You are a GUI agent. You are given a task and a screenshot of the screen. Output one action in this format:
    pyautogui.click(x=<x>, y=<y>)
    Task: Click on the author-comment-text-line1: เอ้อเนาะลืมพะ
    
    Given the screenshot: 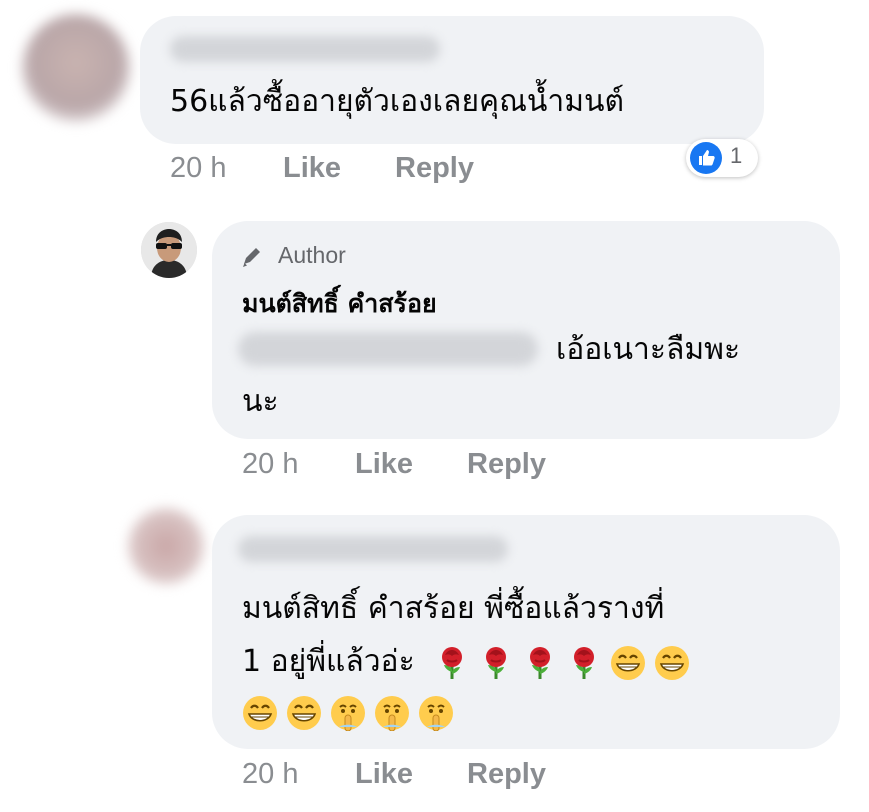 What is the action you would take?
    pyautogui.click(x=648, y=349)
    